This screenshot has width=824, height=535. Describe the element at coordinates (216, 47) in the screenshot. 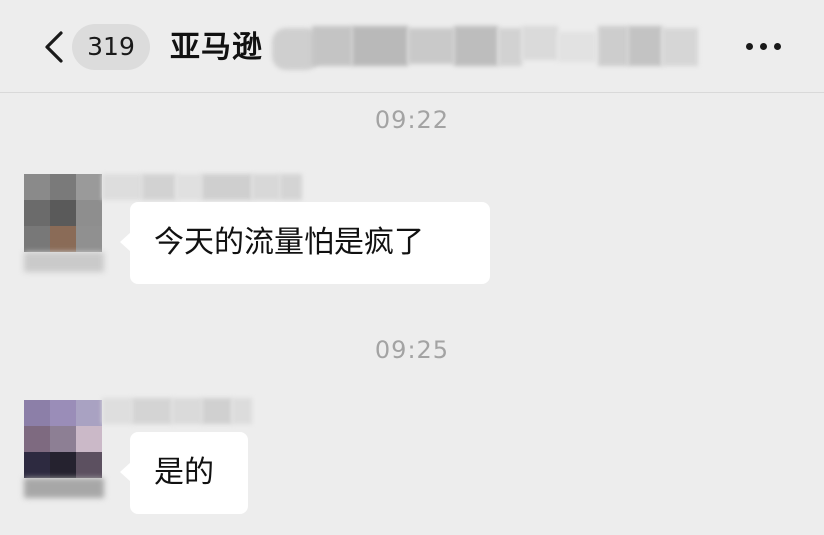

I see `chat-title: 亚马逊` at that location.